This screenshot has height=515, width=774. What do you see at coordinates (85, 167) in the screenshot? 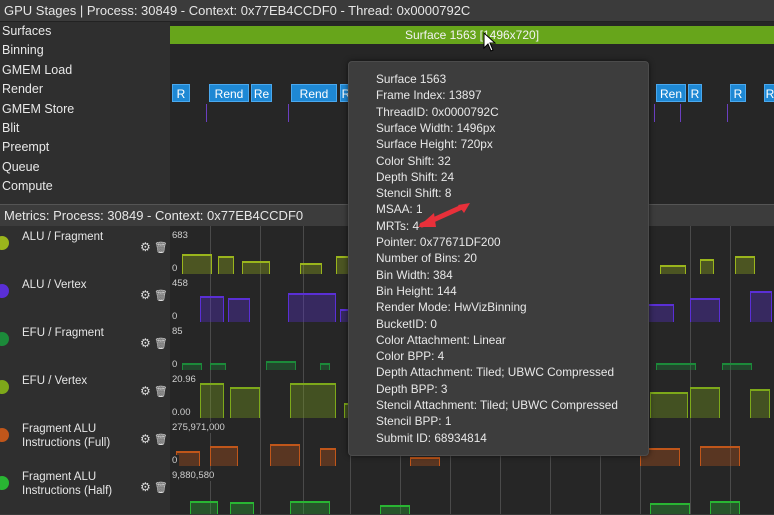
I see `stage-label-queue: Queue` at bounding box center [85, 167].